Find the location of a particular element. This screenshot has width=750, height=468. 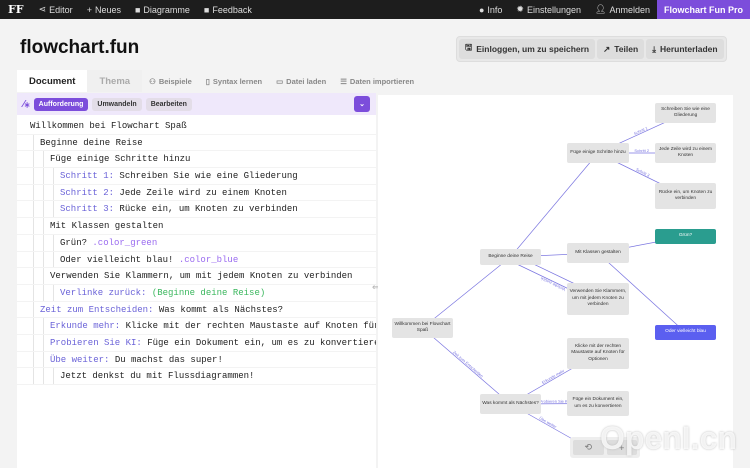

download-icon: ⤓ is located at coordinates (654, 48).